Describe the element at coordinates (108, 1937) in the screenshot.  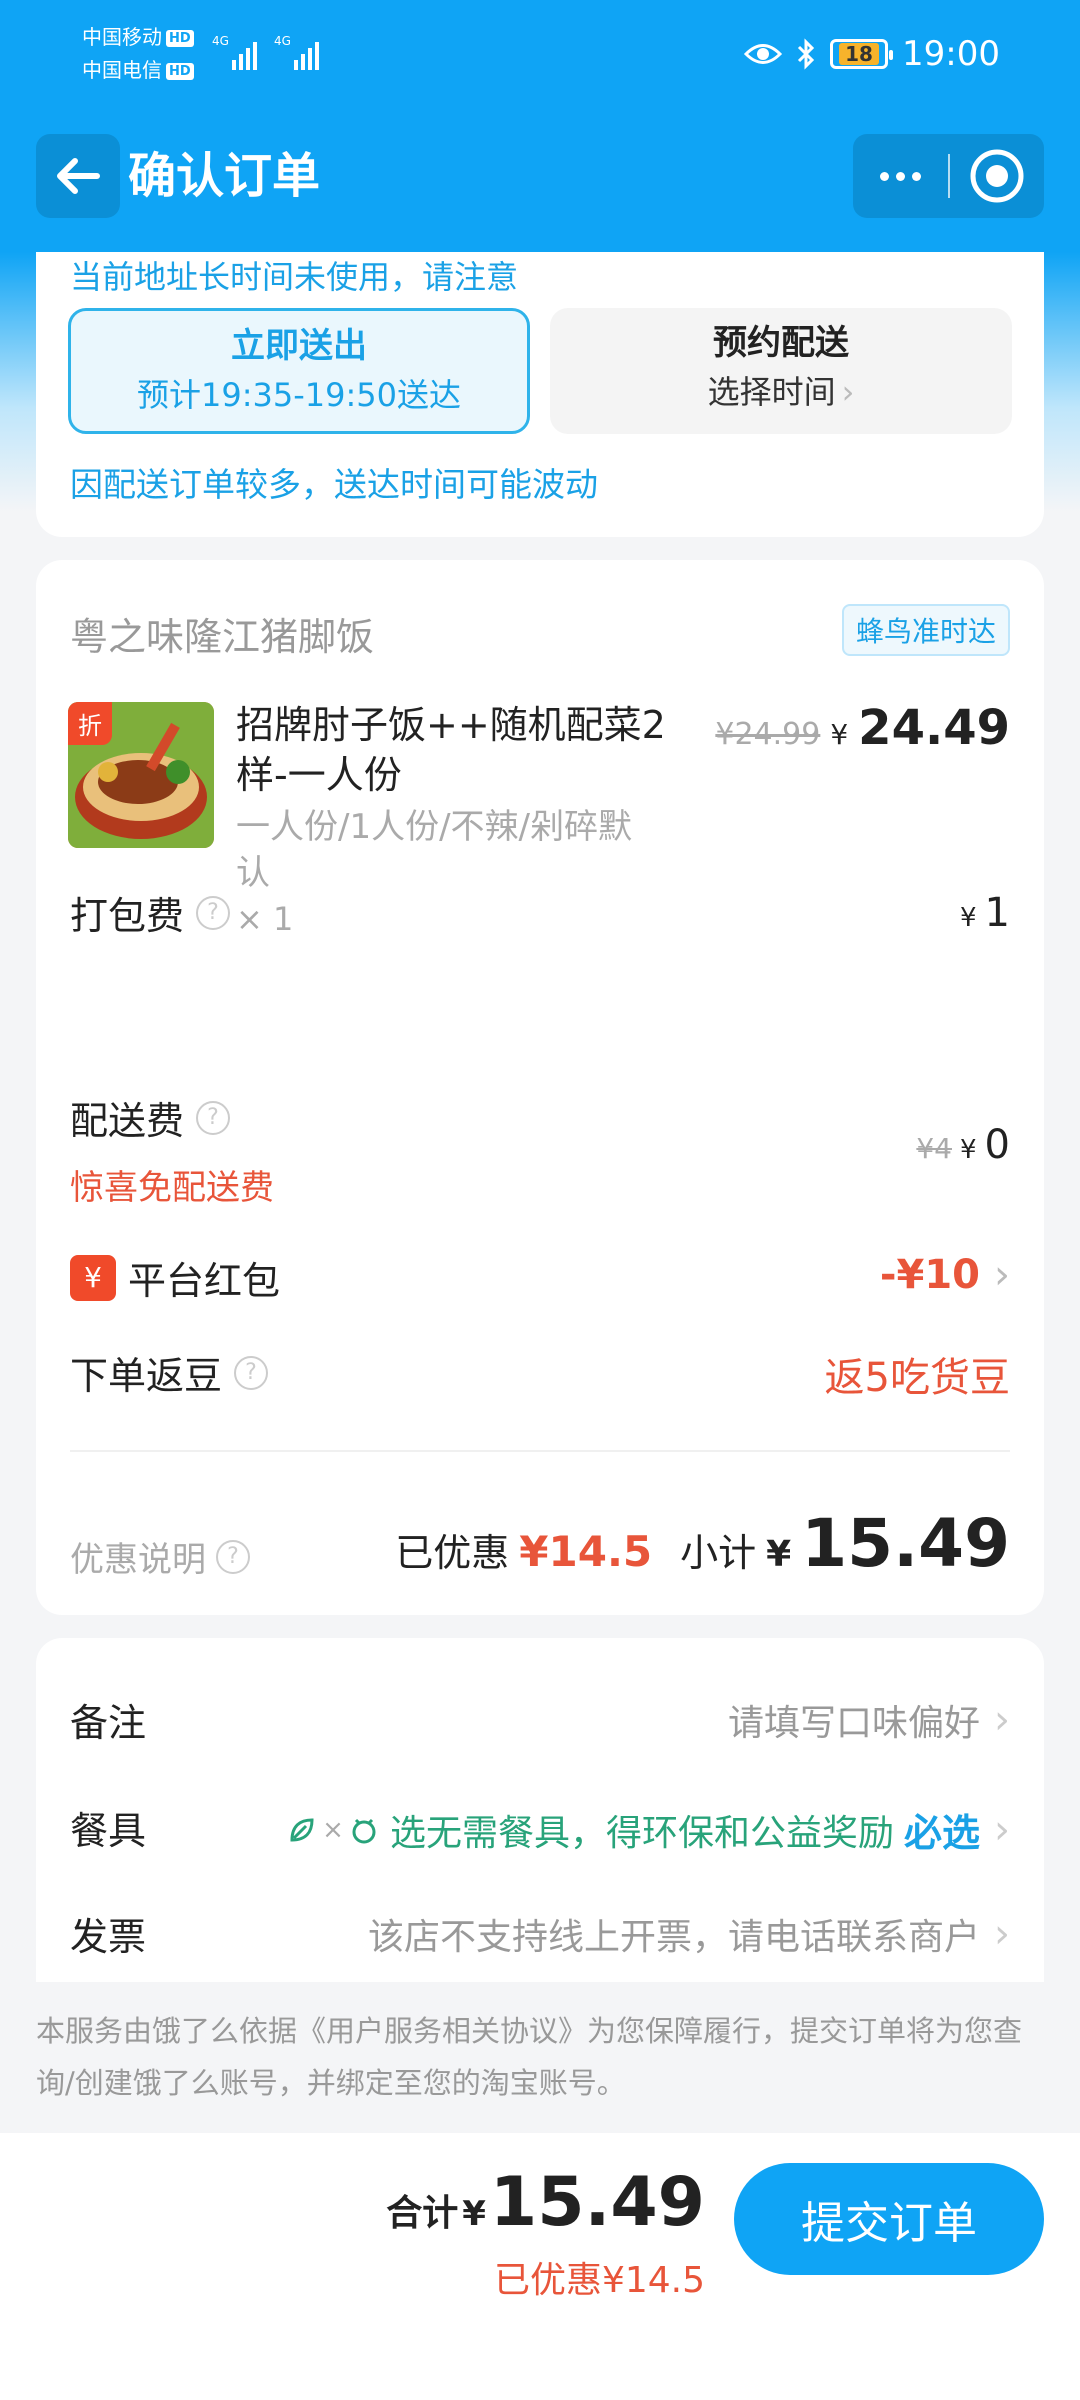
I see `invoice-label: 发票` at that location.